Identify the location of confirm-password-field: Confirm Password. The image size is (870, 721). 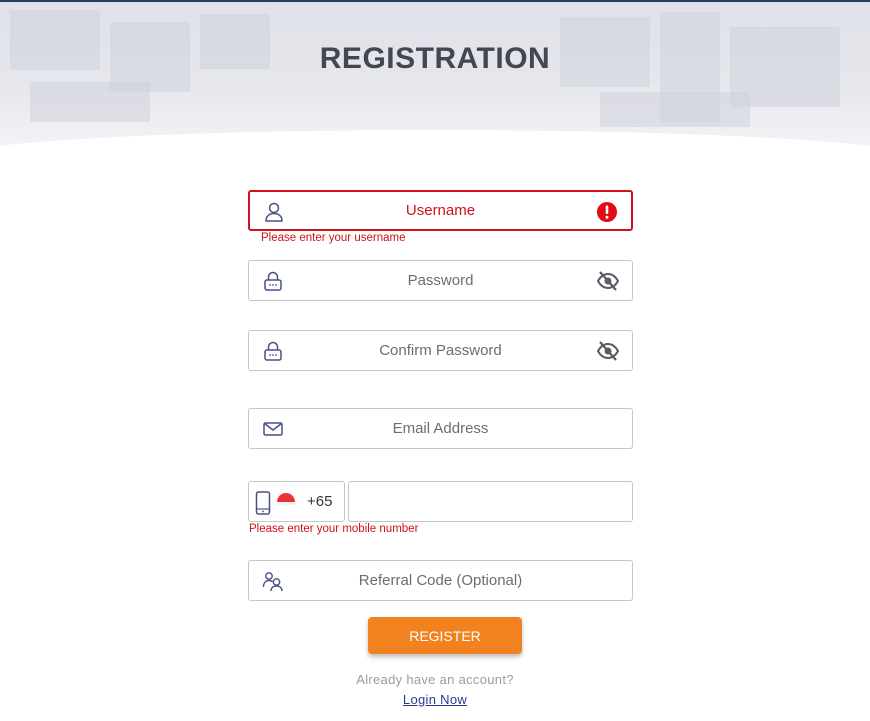
(440, 350).